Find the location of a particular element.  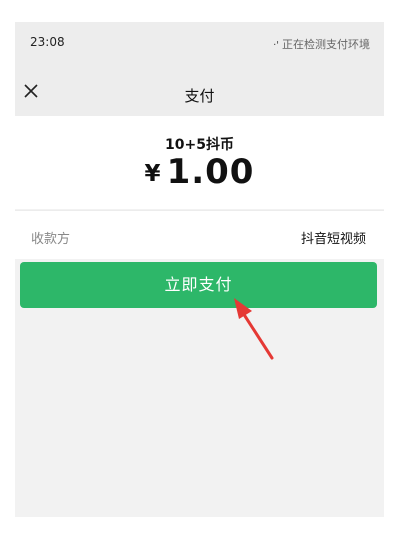

payee-label: 收款方 is located at coordinates (51, 239).